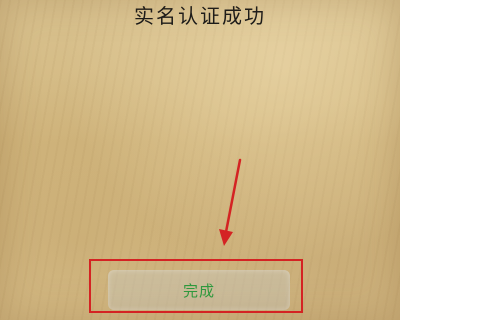 Image resolution: width=480 pixels, height=320 pixels. I want to click on highlight-box, so click(196, 286).